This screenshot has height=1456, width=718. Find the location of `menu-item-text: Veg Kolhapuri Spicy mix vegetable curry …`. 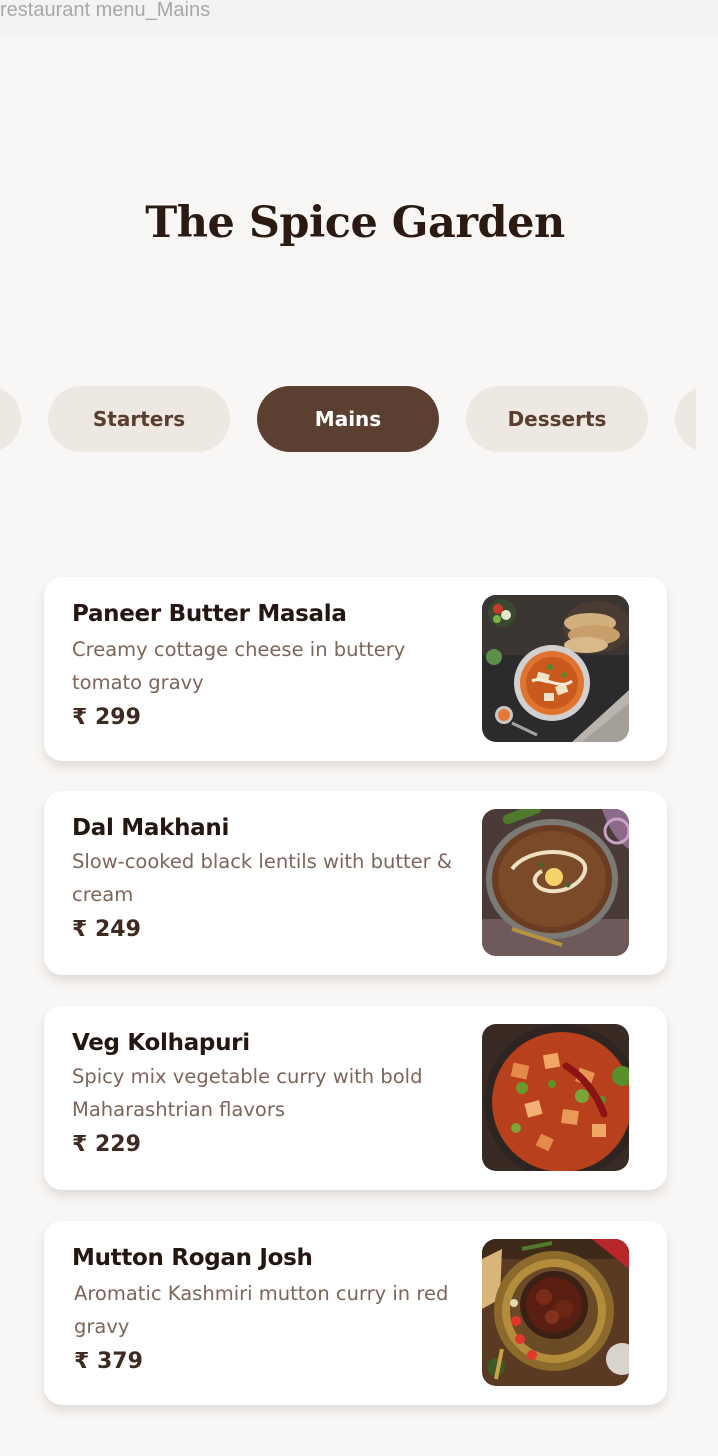

menu-item-text: Veg Kolhapuri Spicy mix vegetable curry … is located at coordinates (272, 1095).